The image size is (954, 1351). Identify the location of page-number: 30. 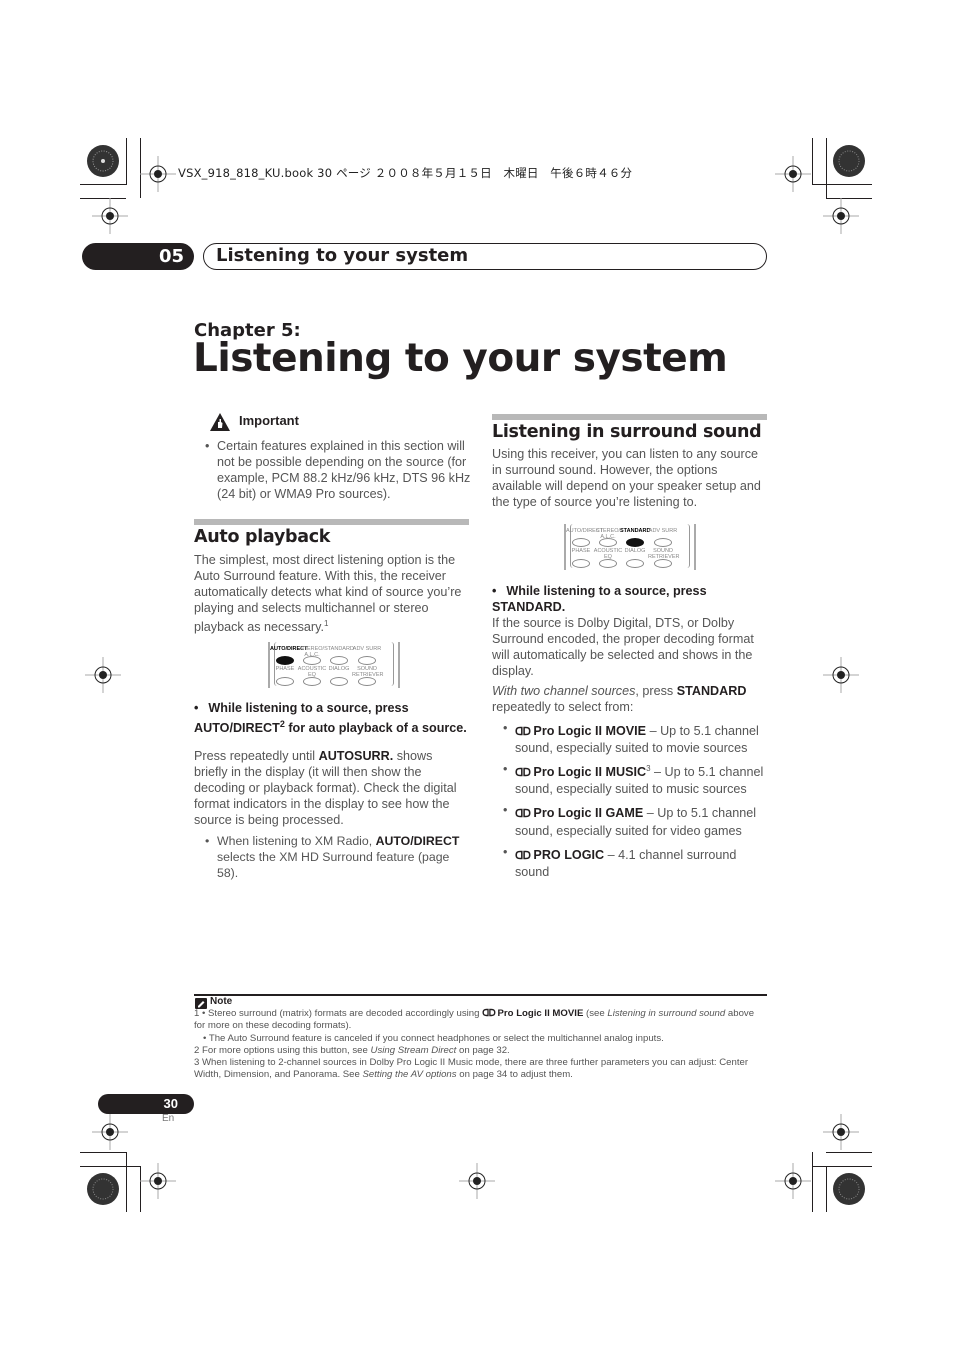
(146, 1104).